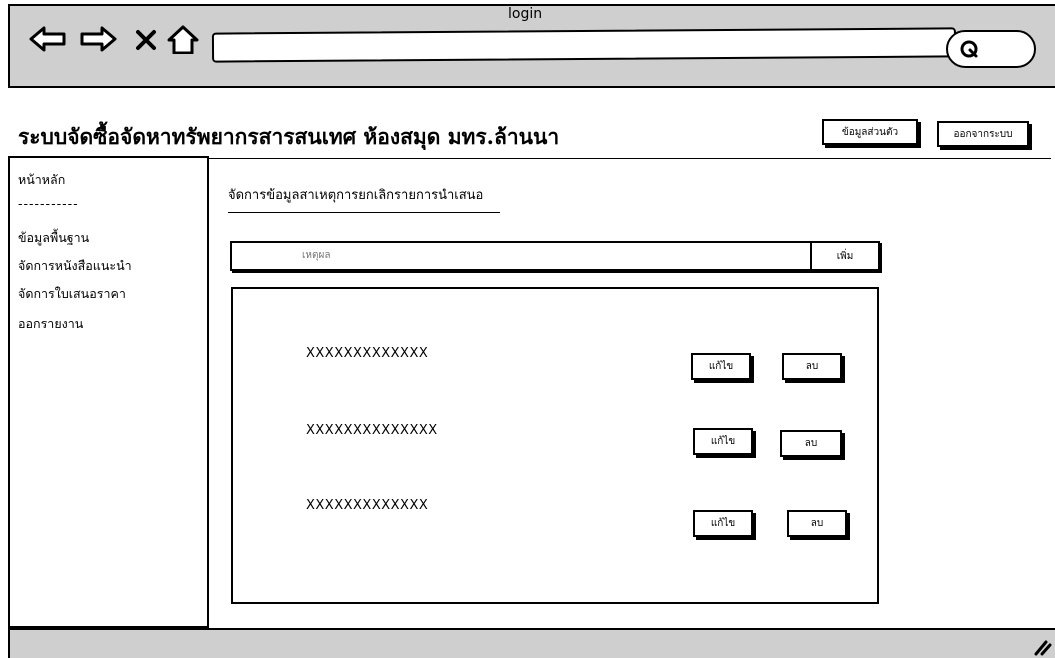  I want to click on sidebar-item-manage-recommended-books: จัดการหนังสือแนะนำ, so click(75, 266).